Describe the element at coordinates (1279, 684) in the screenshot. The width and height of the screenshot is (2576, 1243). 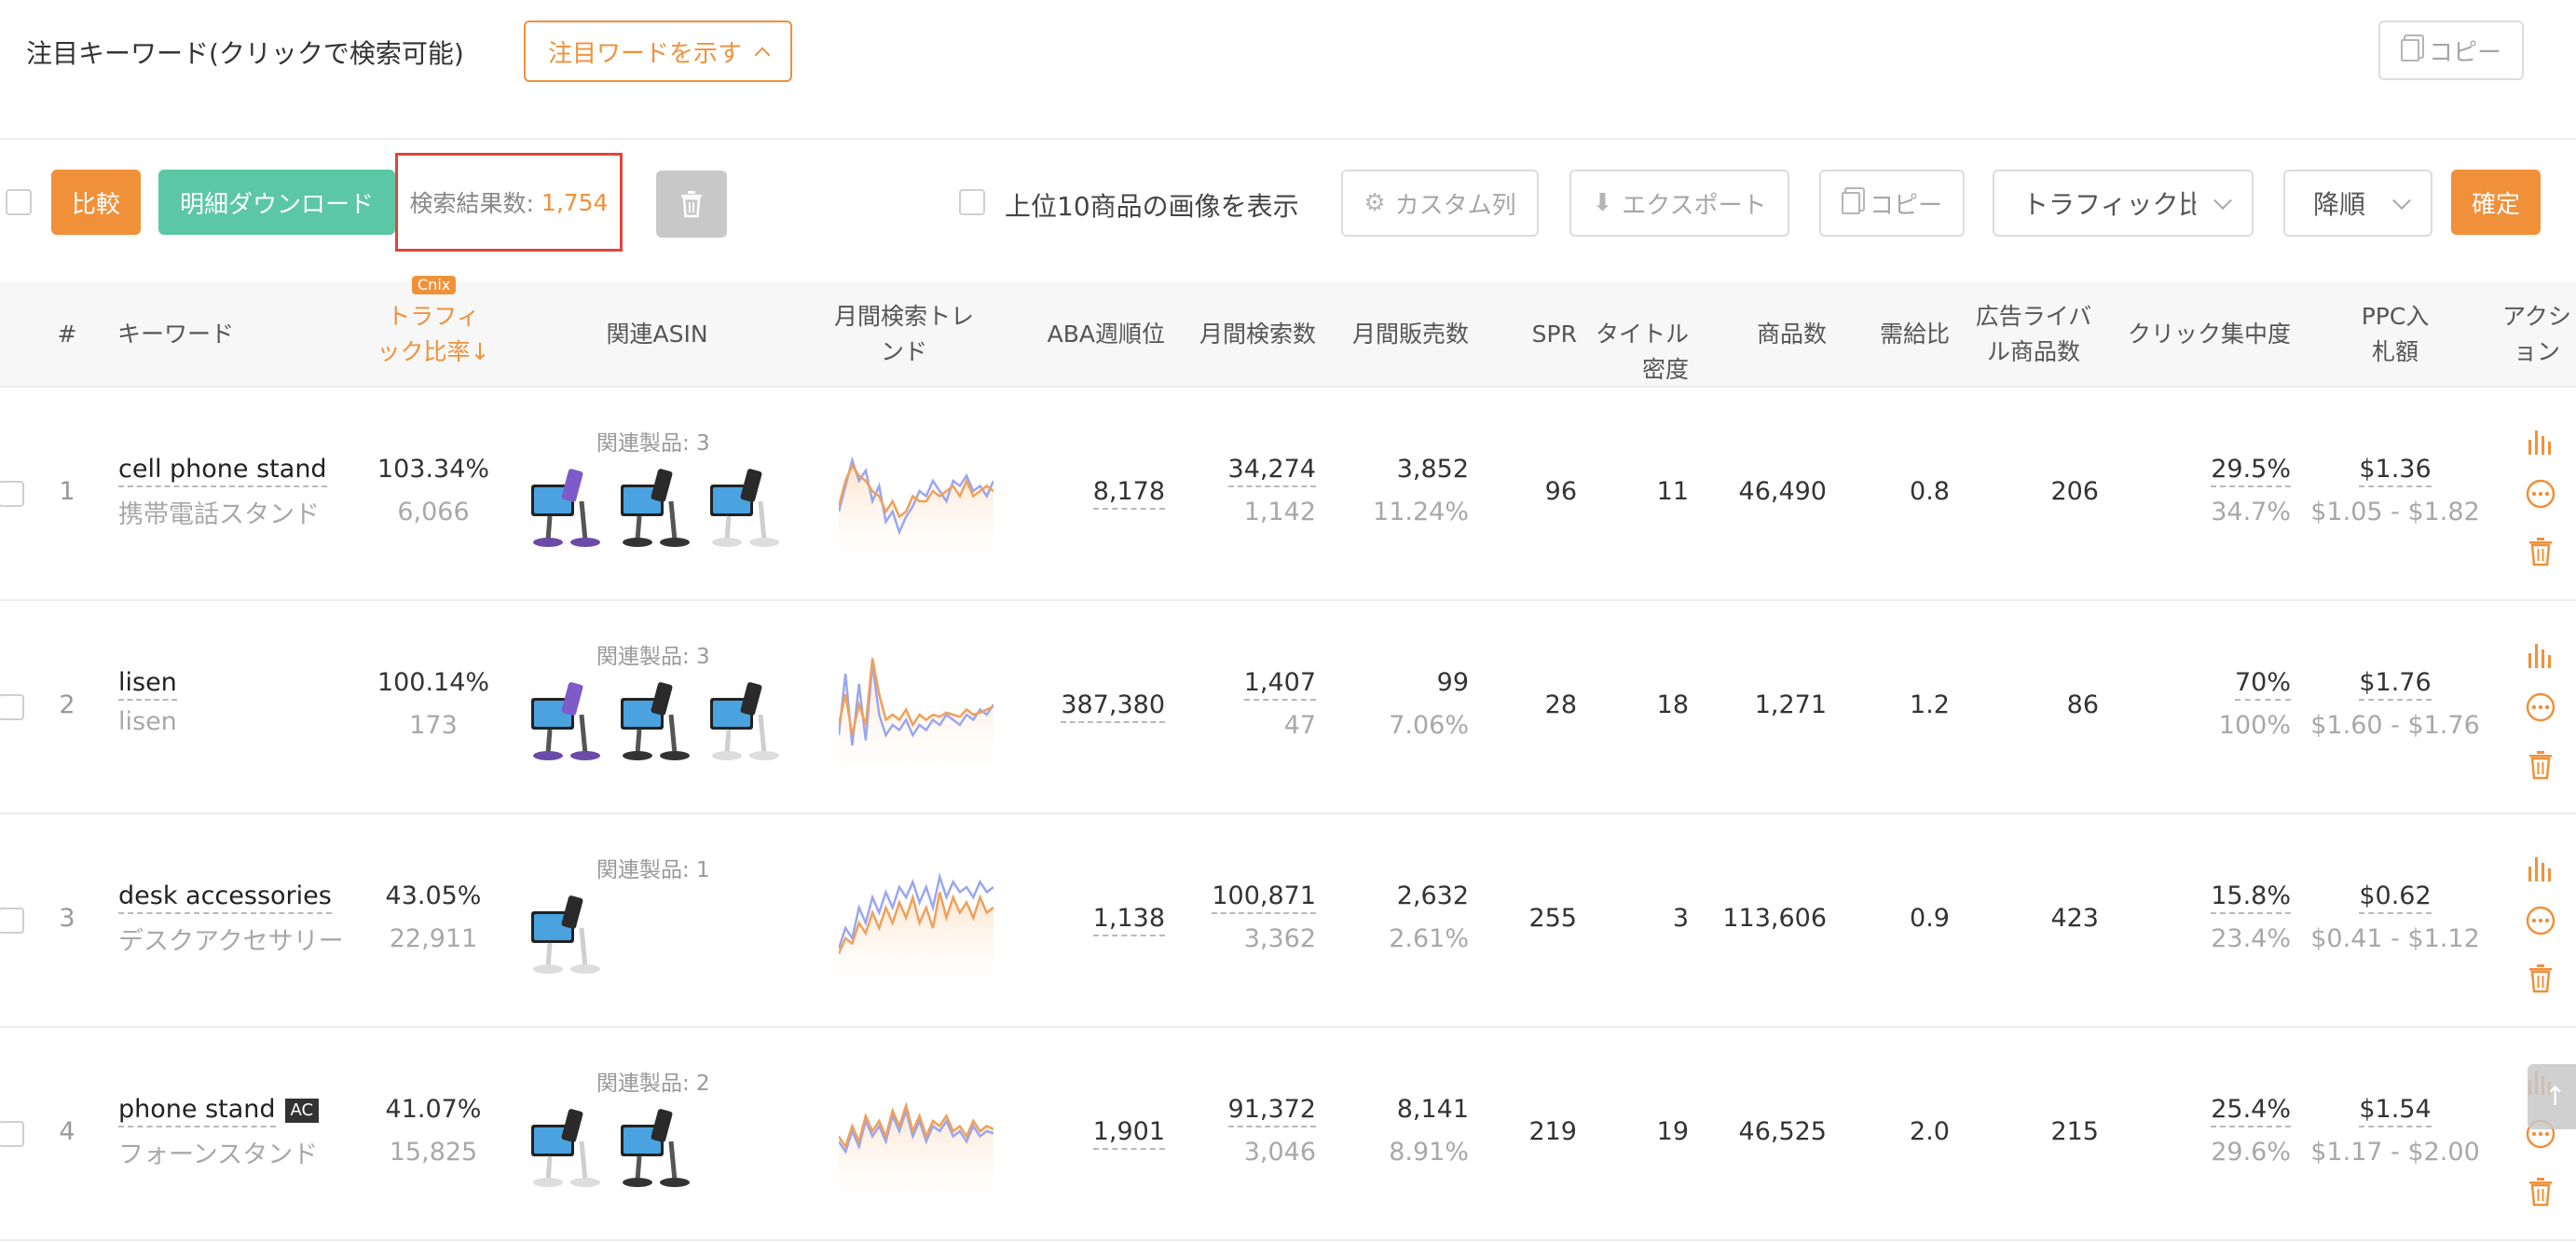
I see `monthly-search-value: 1,407` at that location.